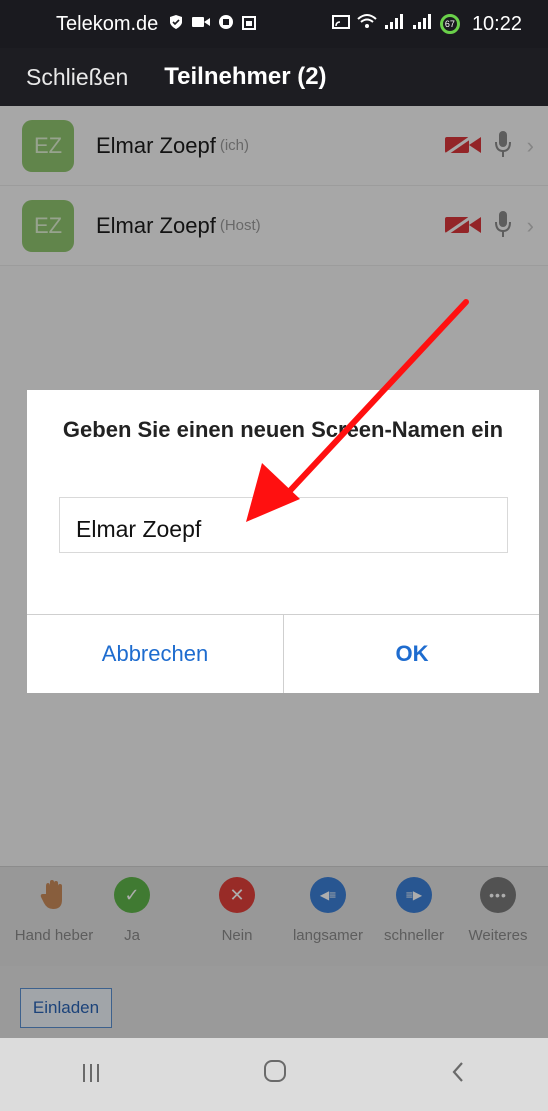 This screenshot has height=1111, width=548. Describe the element at coordinates (91, 1075) in the screenshot. I see `recents-icon` at that location.